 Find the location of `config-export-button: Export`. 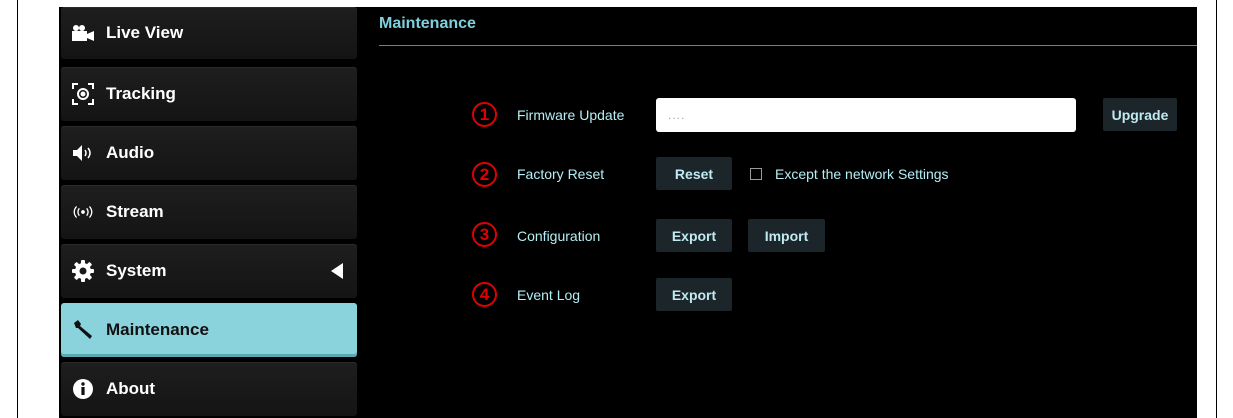

config-export-button: Export is located at coordinates (694, 235).